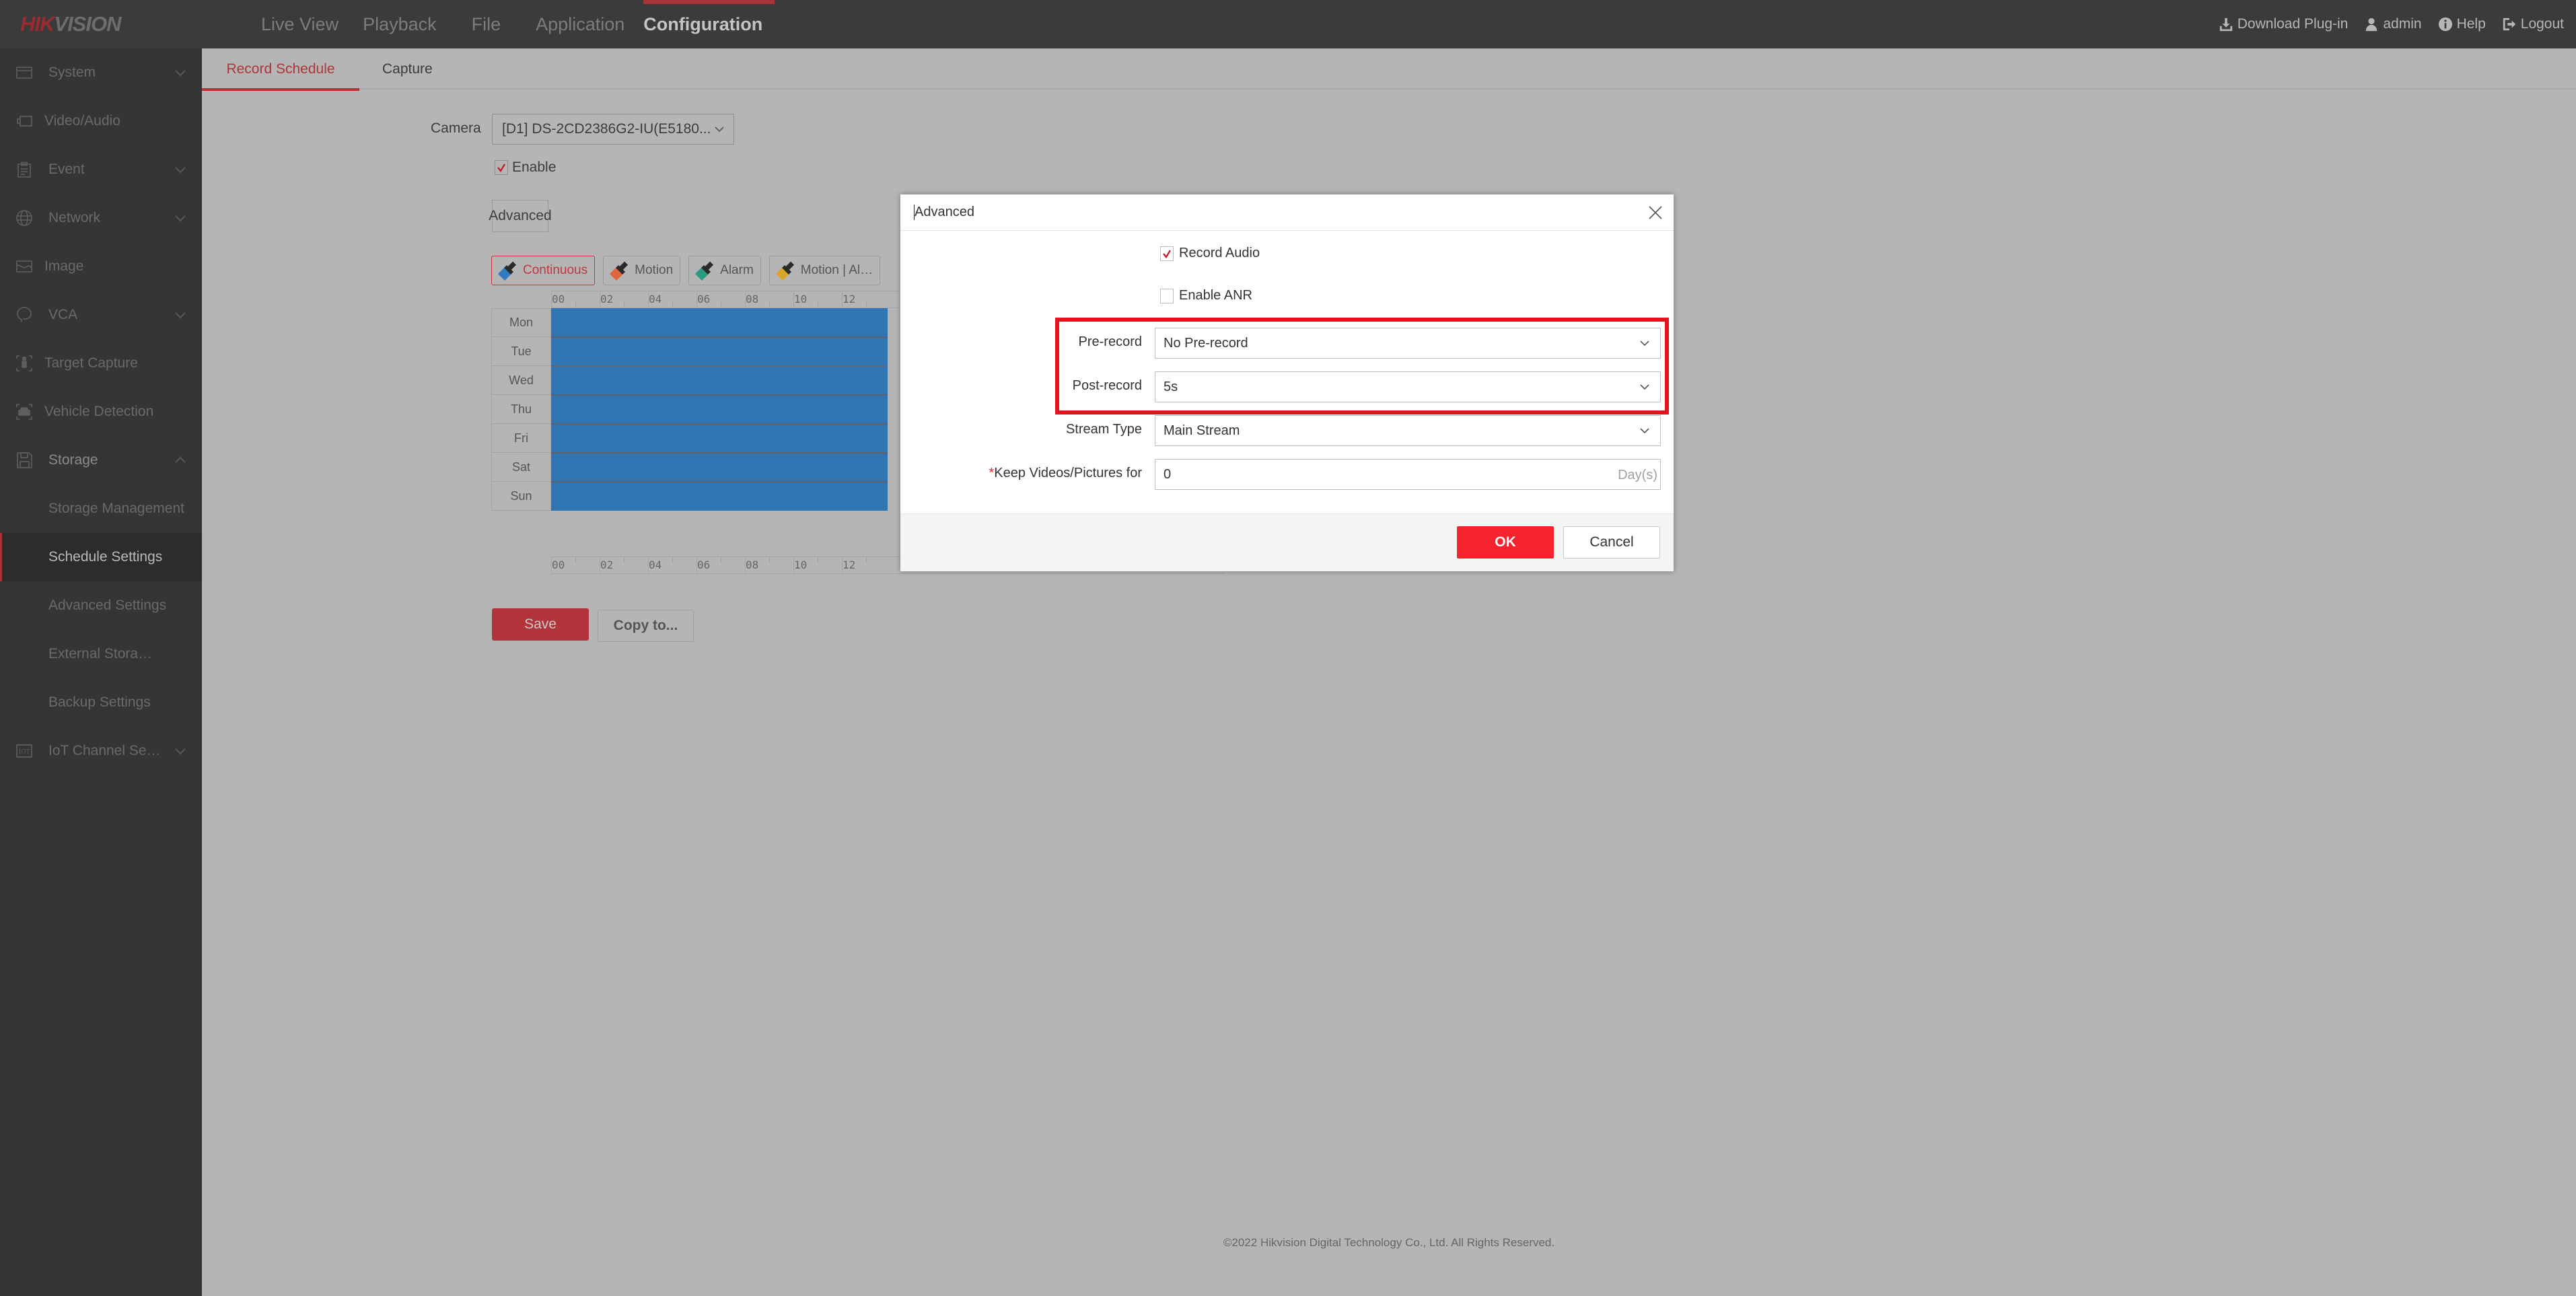  What do you see at coordinates (101, 218) in the screenshot?
I see `sidebar-item-network: Network` at bounding box center [101, 218].